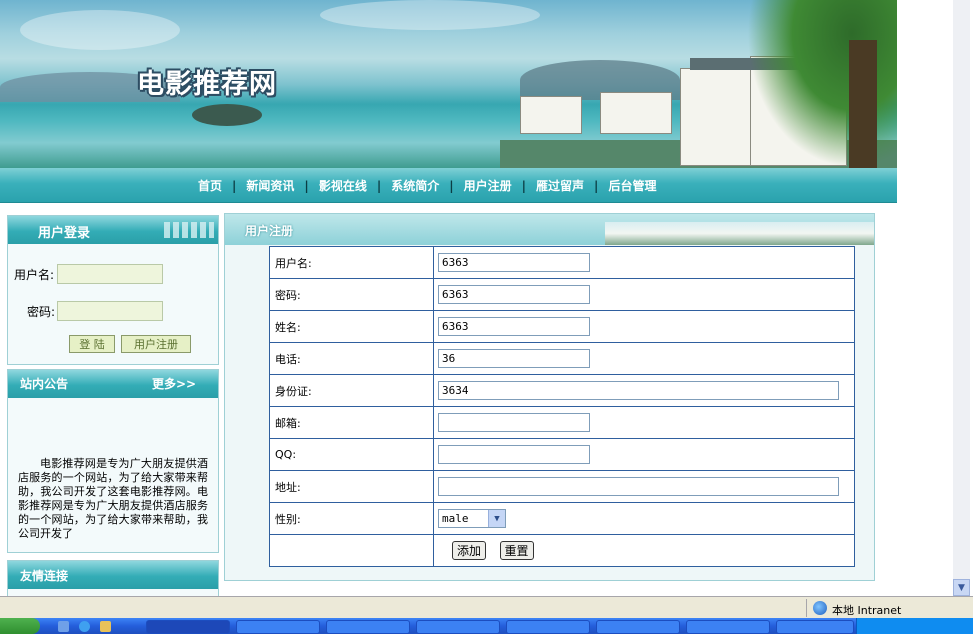 This screenshot has width=973, height=634. Describe the element at coordinates (469, 550) in the screenshot. I see `add-button: 添加` at that location.